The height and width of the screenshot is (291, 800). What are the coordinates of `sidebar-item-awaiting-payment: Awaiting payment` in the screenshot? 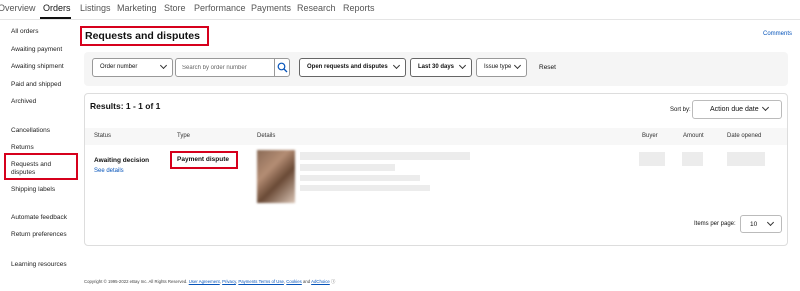 It's located at (36, 50).